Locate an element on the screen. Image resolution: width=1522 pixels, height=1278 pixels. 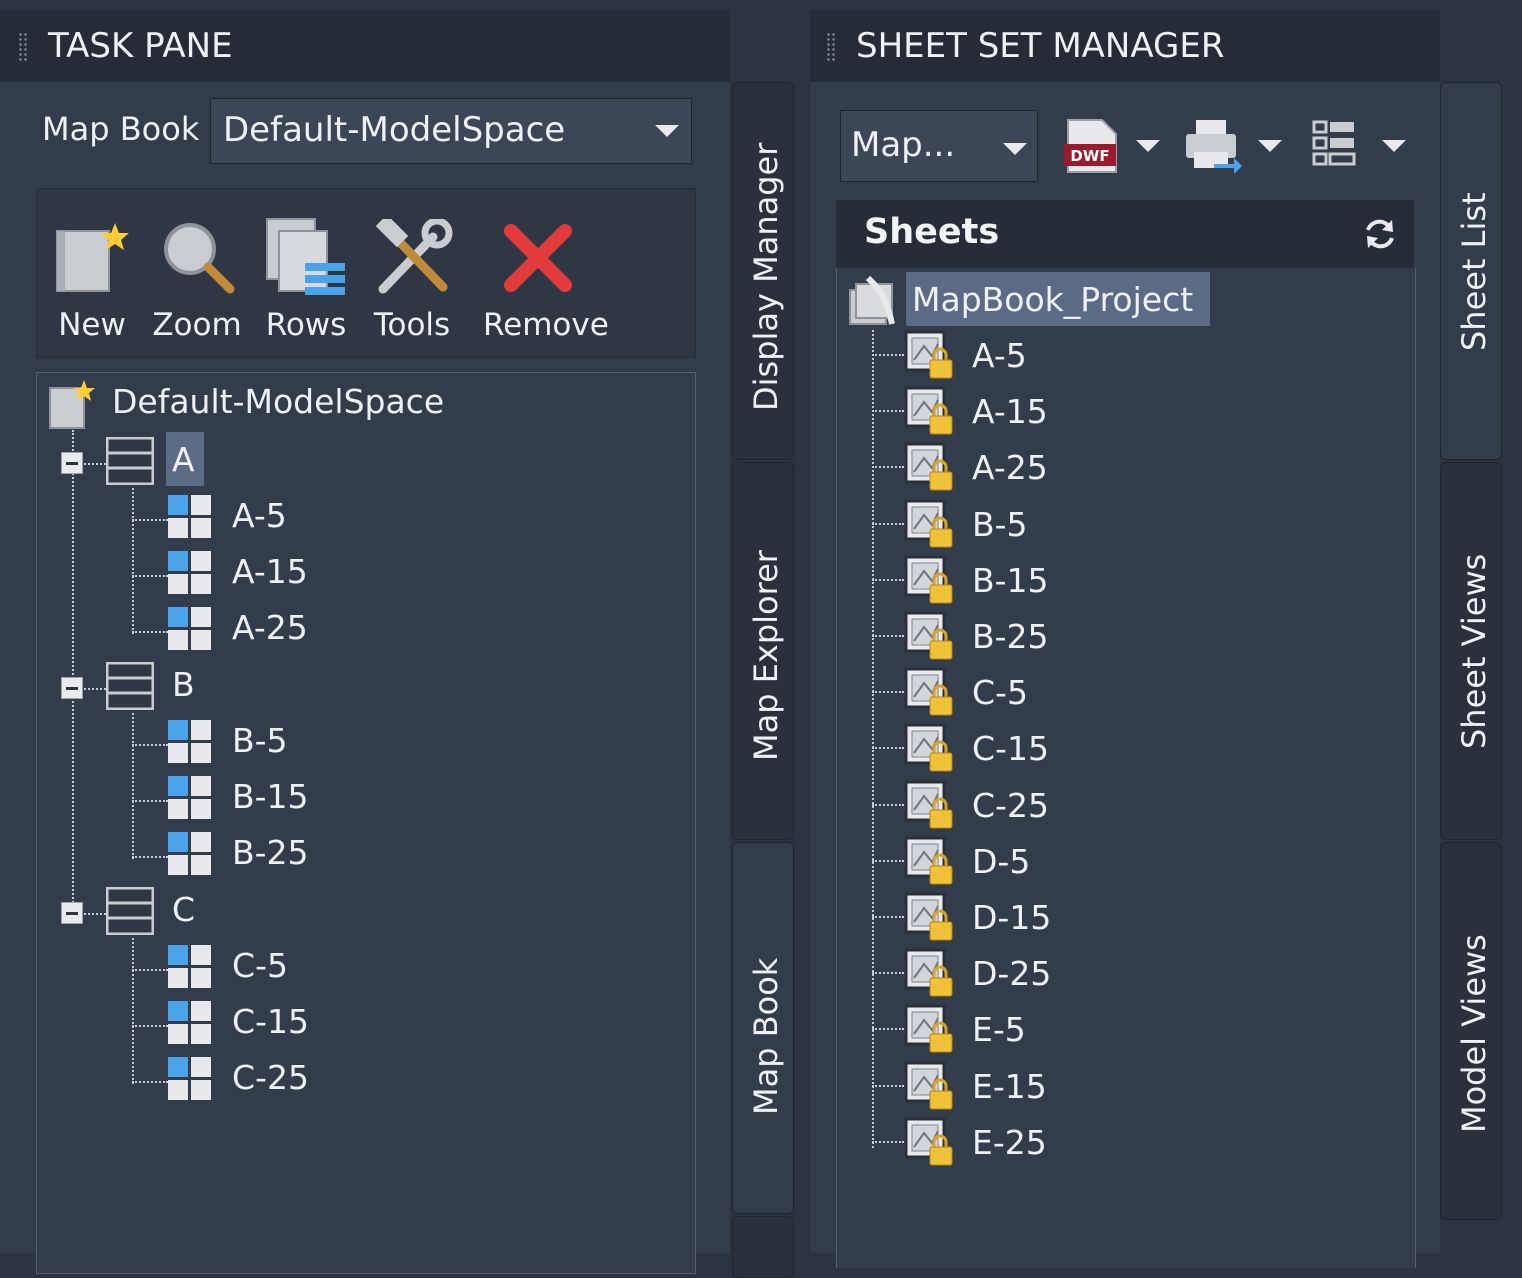
tab-map-book: Map Book is located at coordinates (763, 1028).